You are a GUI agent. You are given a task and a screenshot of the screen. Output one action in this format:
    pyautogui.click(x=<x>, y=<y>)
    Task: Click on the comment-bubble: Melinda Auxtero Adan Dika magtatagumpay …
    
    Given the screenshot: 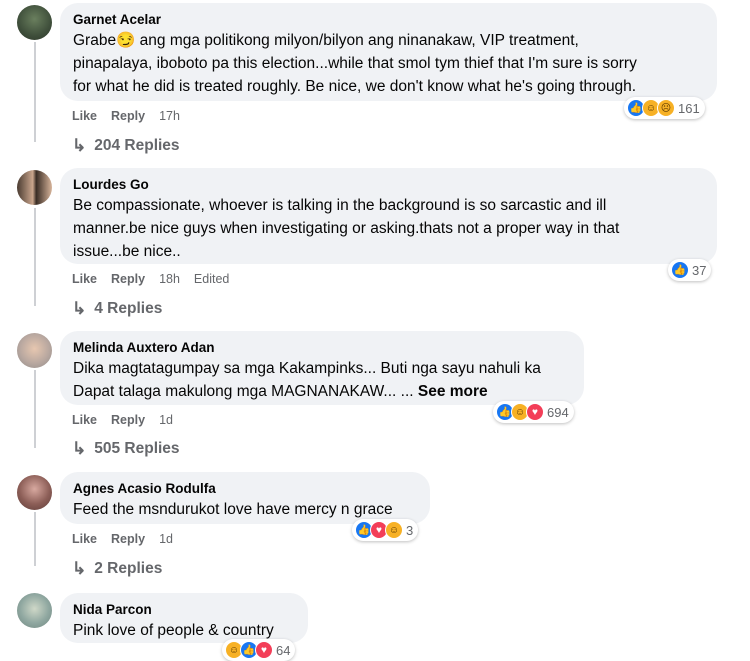 What is the action you would take?
    pyautogui.click(x=322, y=368)
    